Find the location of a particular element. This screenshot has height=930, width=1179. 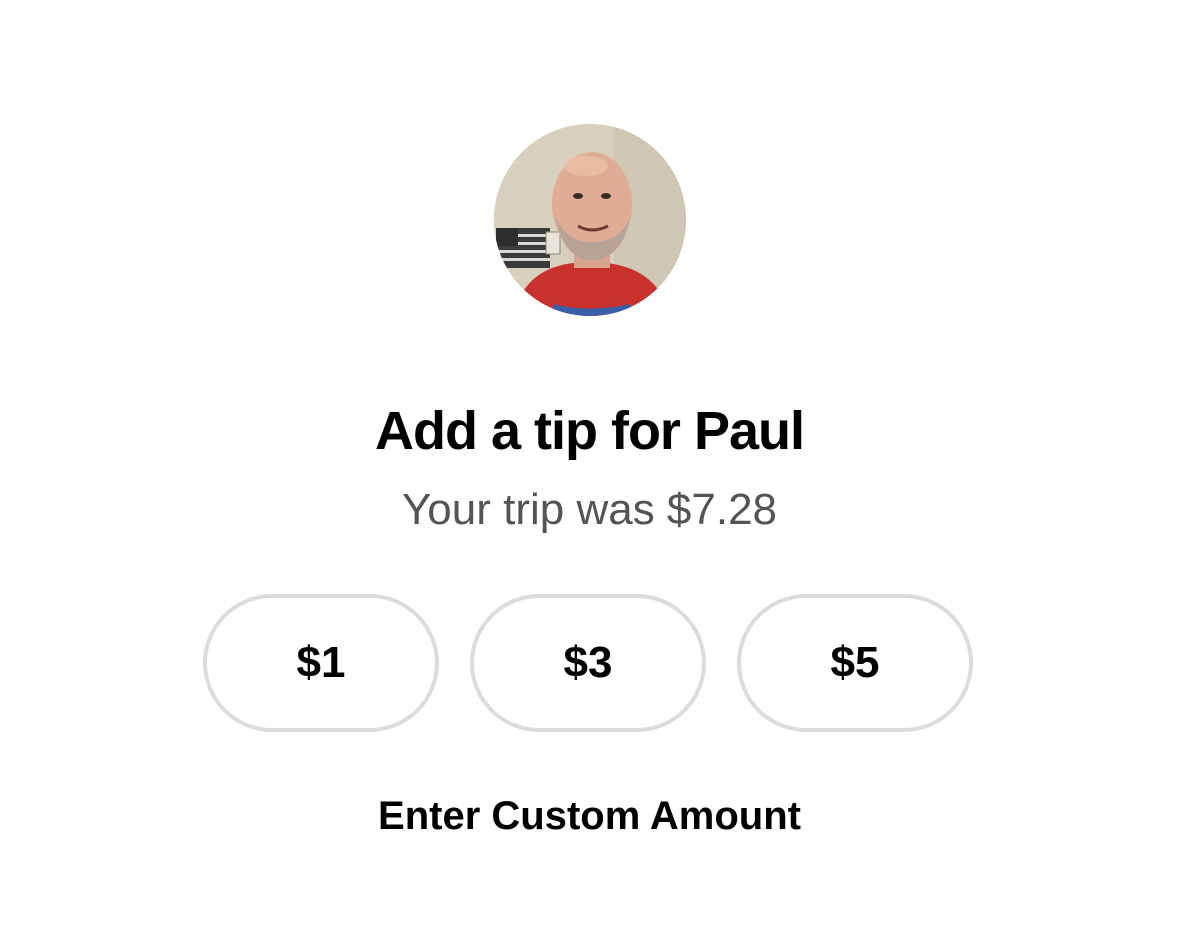

enter-custom-amount-link: Enter Custom Amount is located at coordinates (589, 816).